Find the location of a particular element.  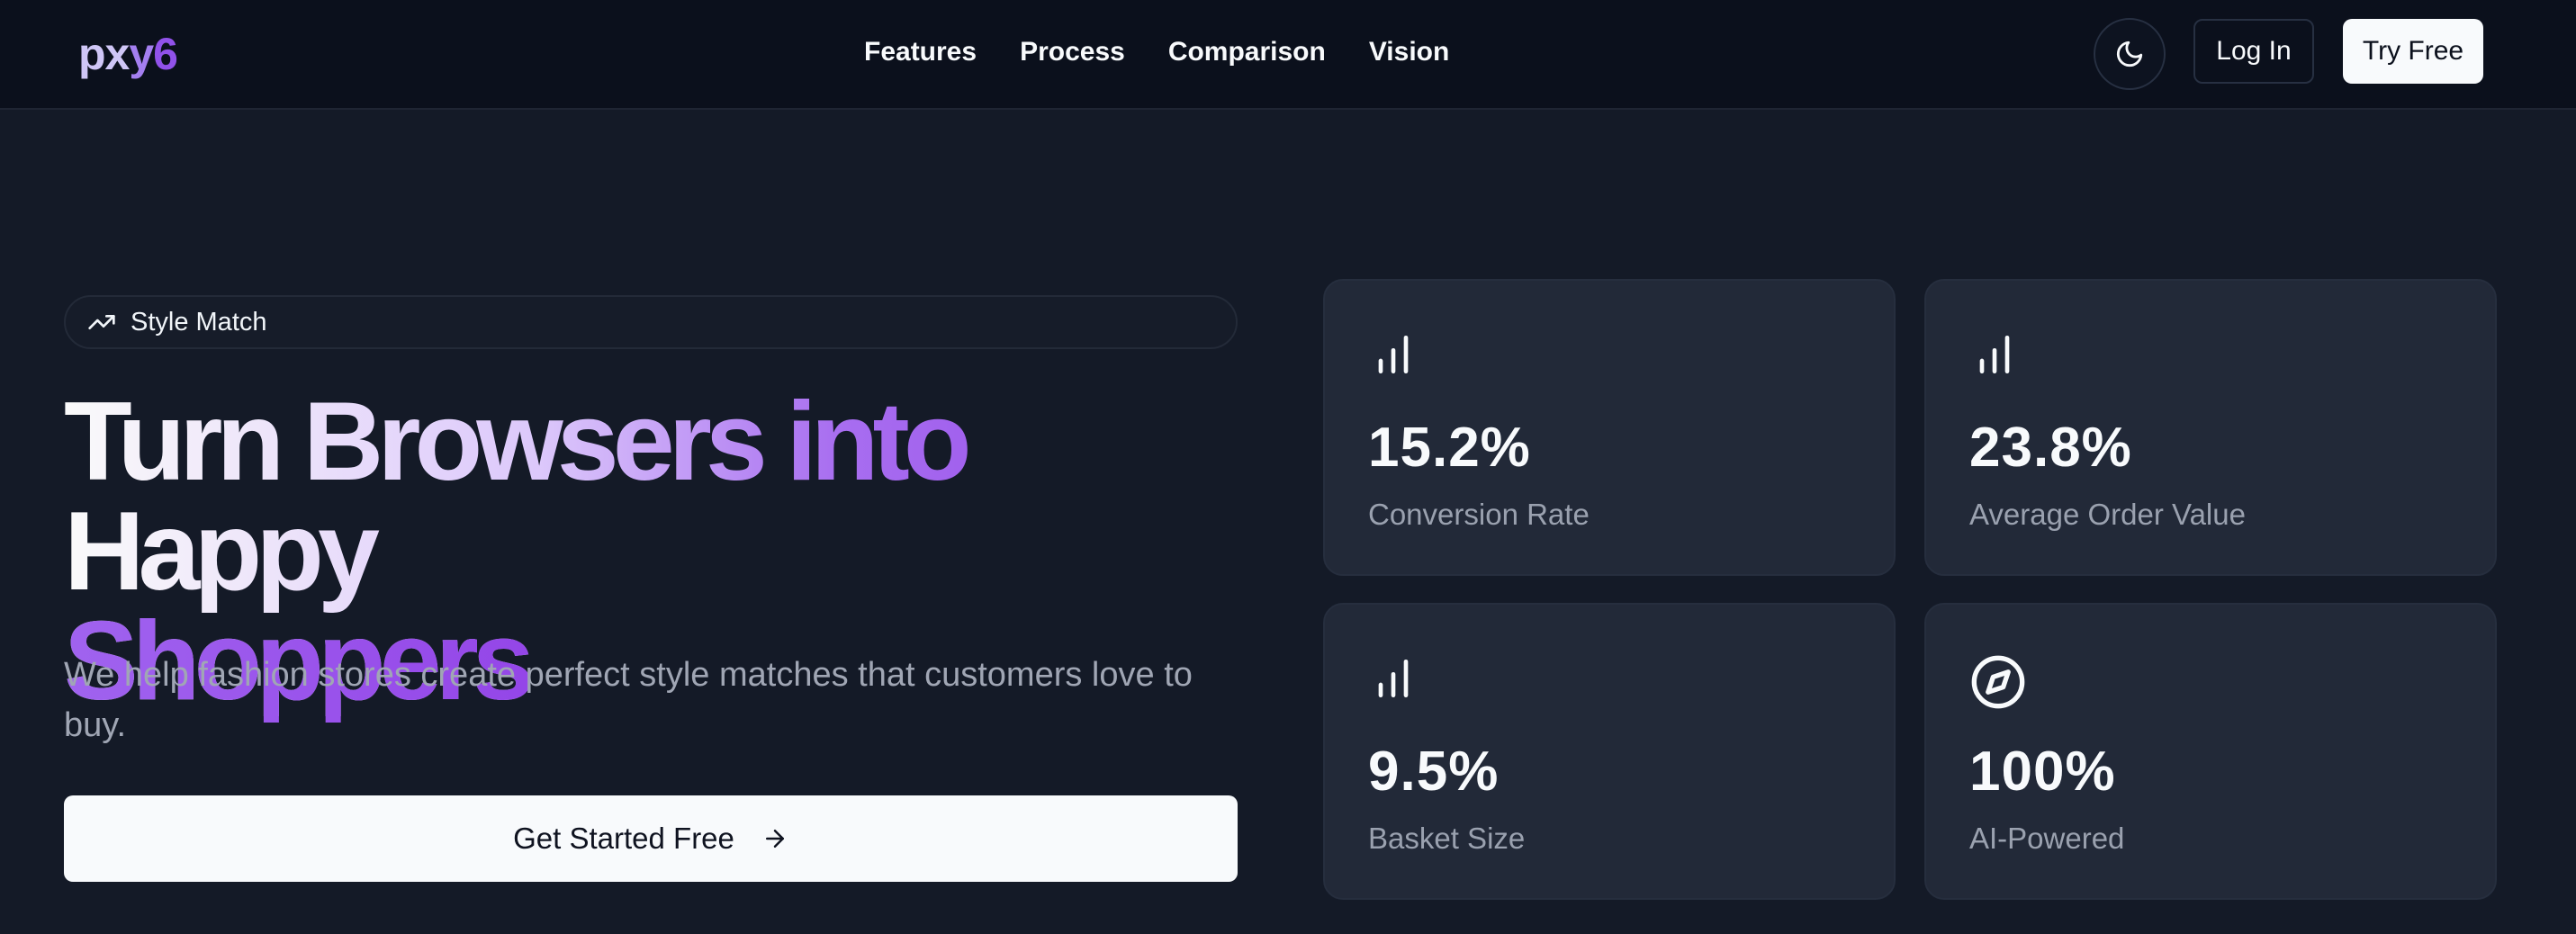

theme-toggle-button is located at coordinates (2130, 54).